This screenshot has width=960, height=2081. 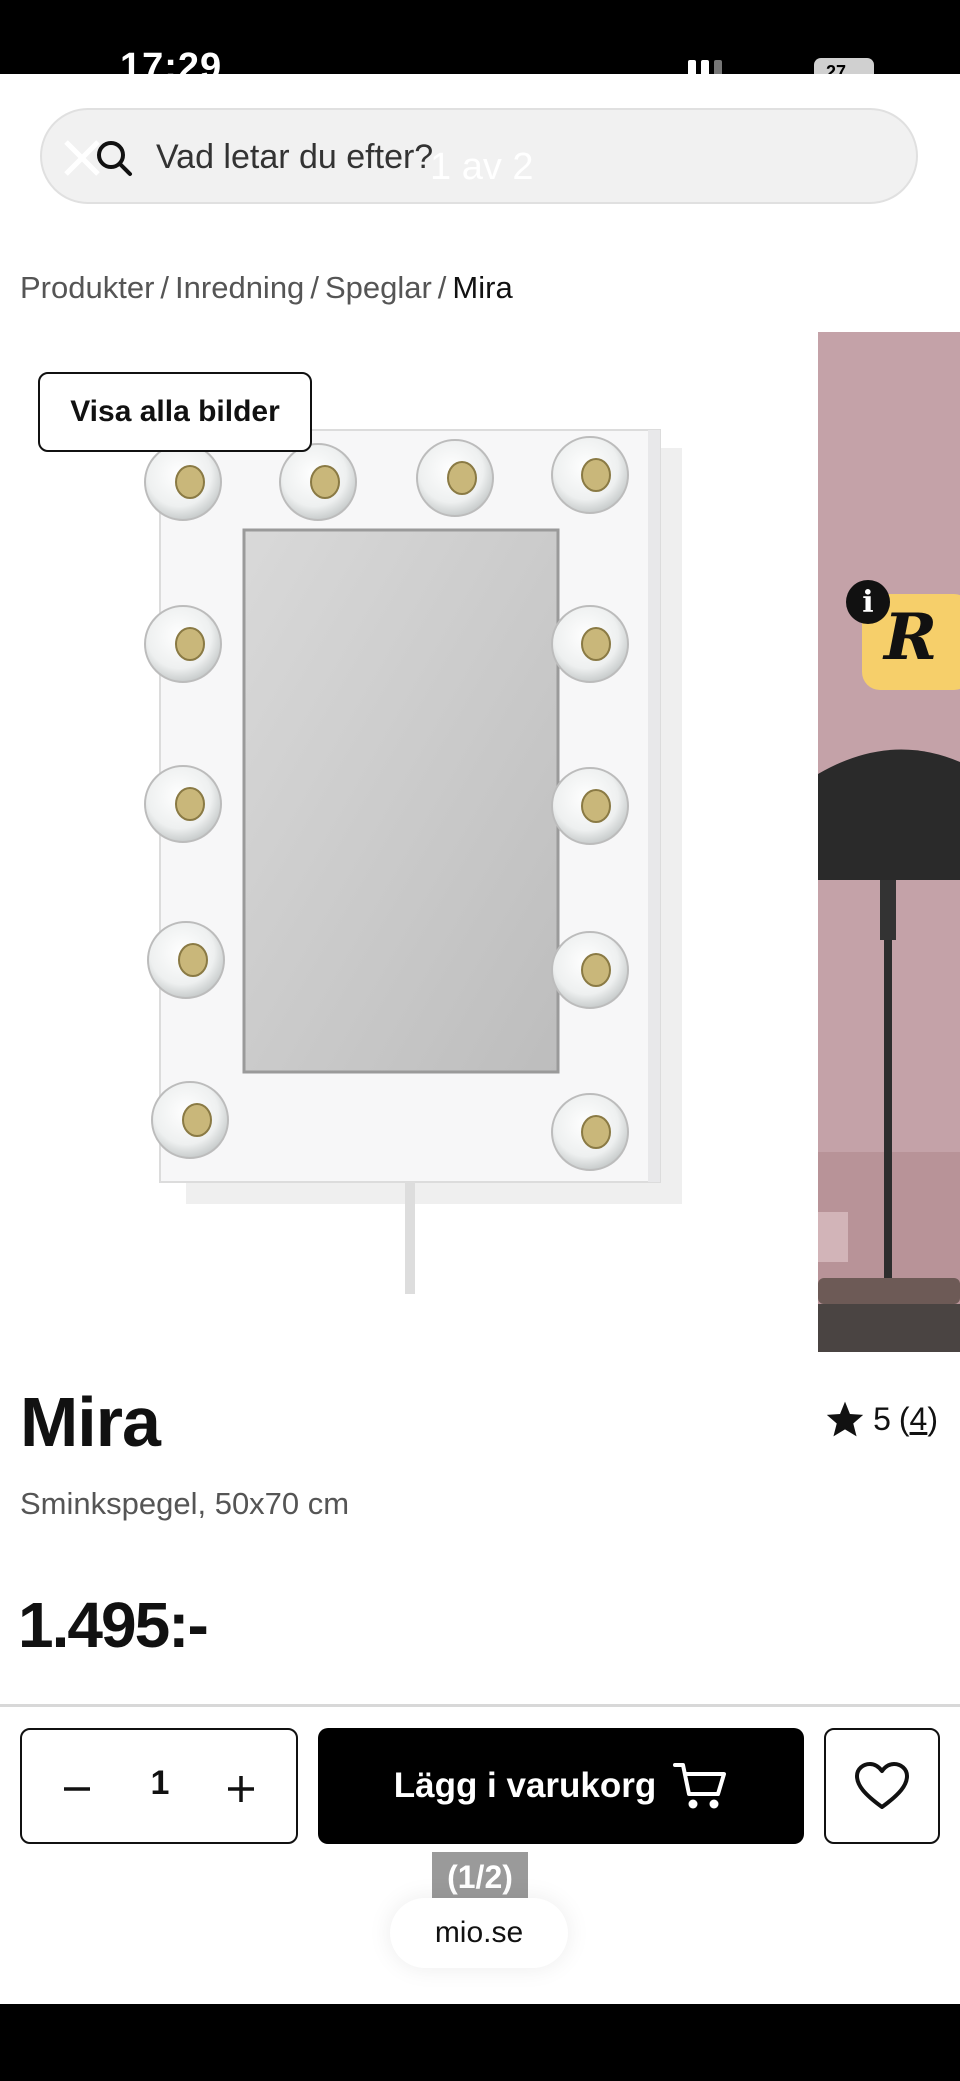 What do you see at coordinates (479, 1933) in the screenshot?
I see `url-domain: mio.se` at bounding box center [479, 1933].